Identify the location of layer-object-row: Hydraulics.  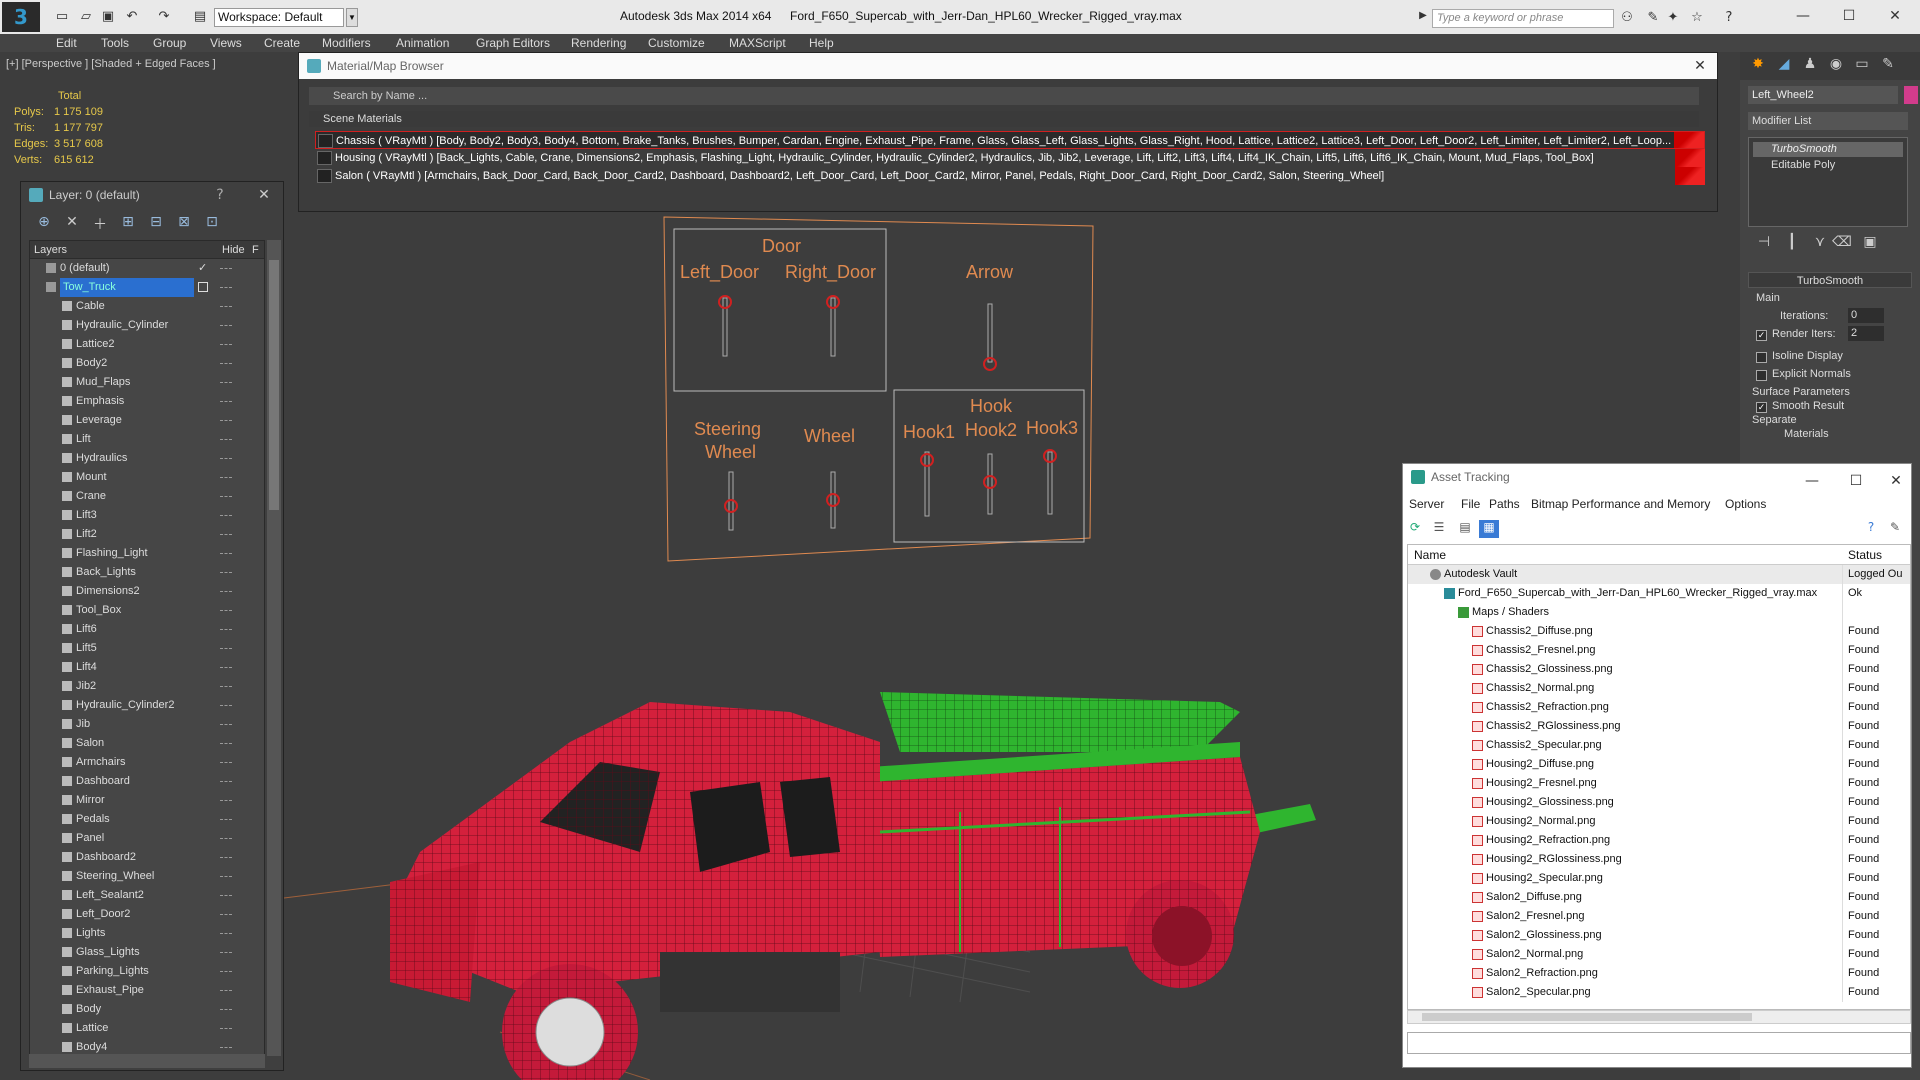
(147, 458).